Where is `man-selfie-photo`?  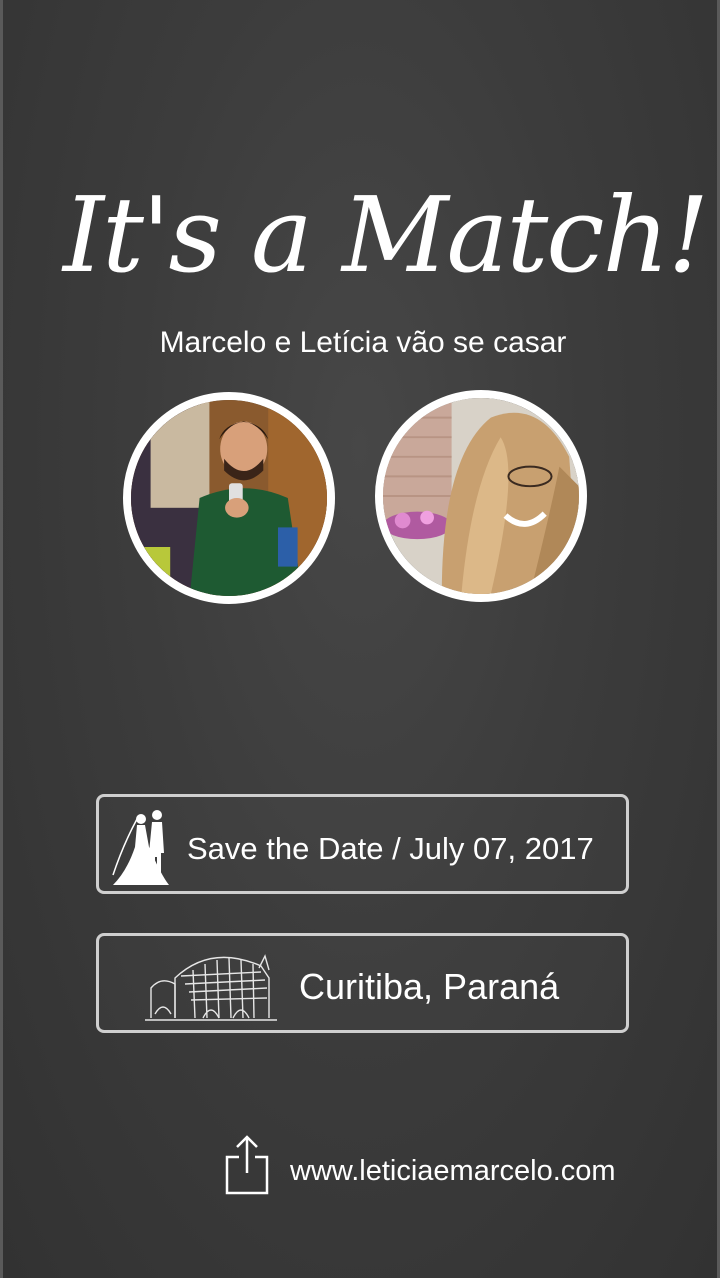
man-selfie-photo is located at coordinates (229, 498).